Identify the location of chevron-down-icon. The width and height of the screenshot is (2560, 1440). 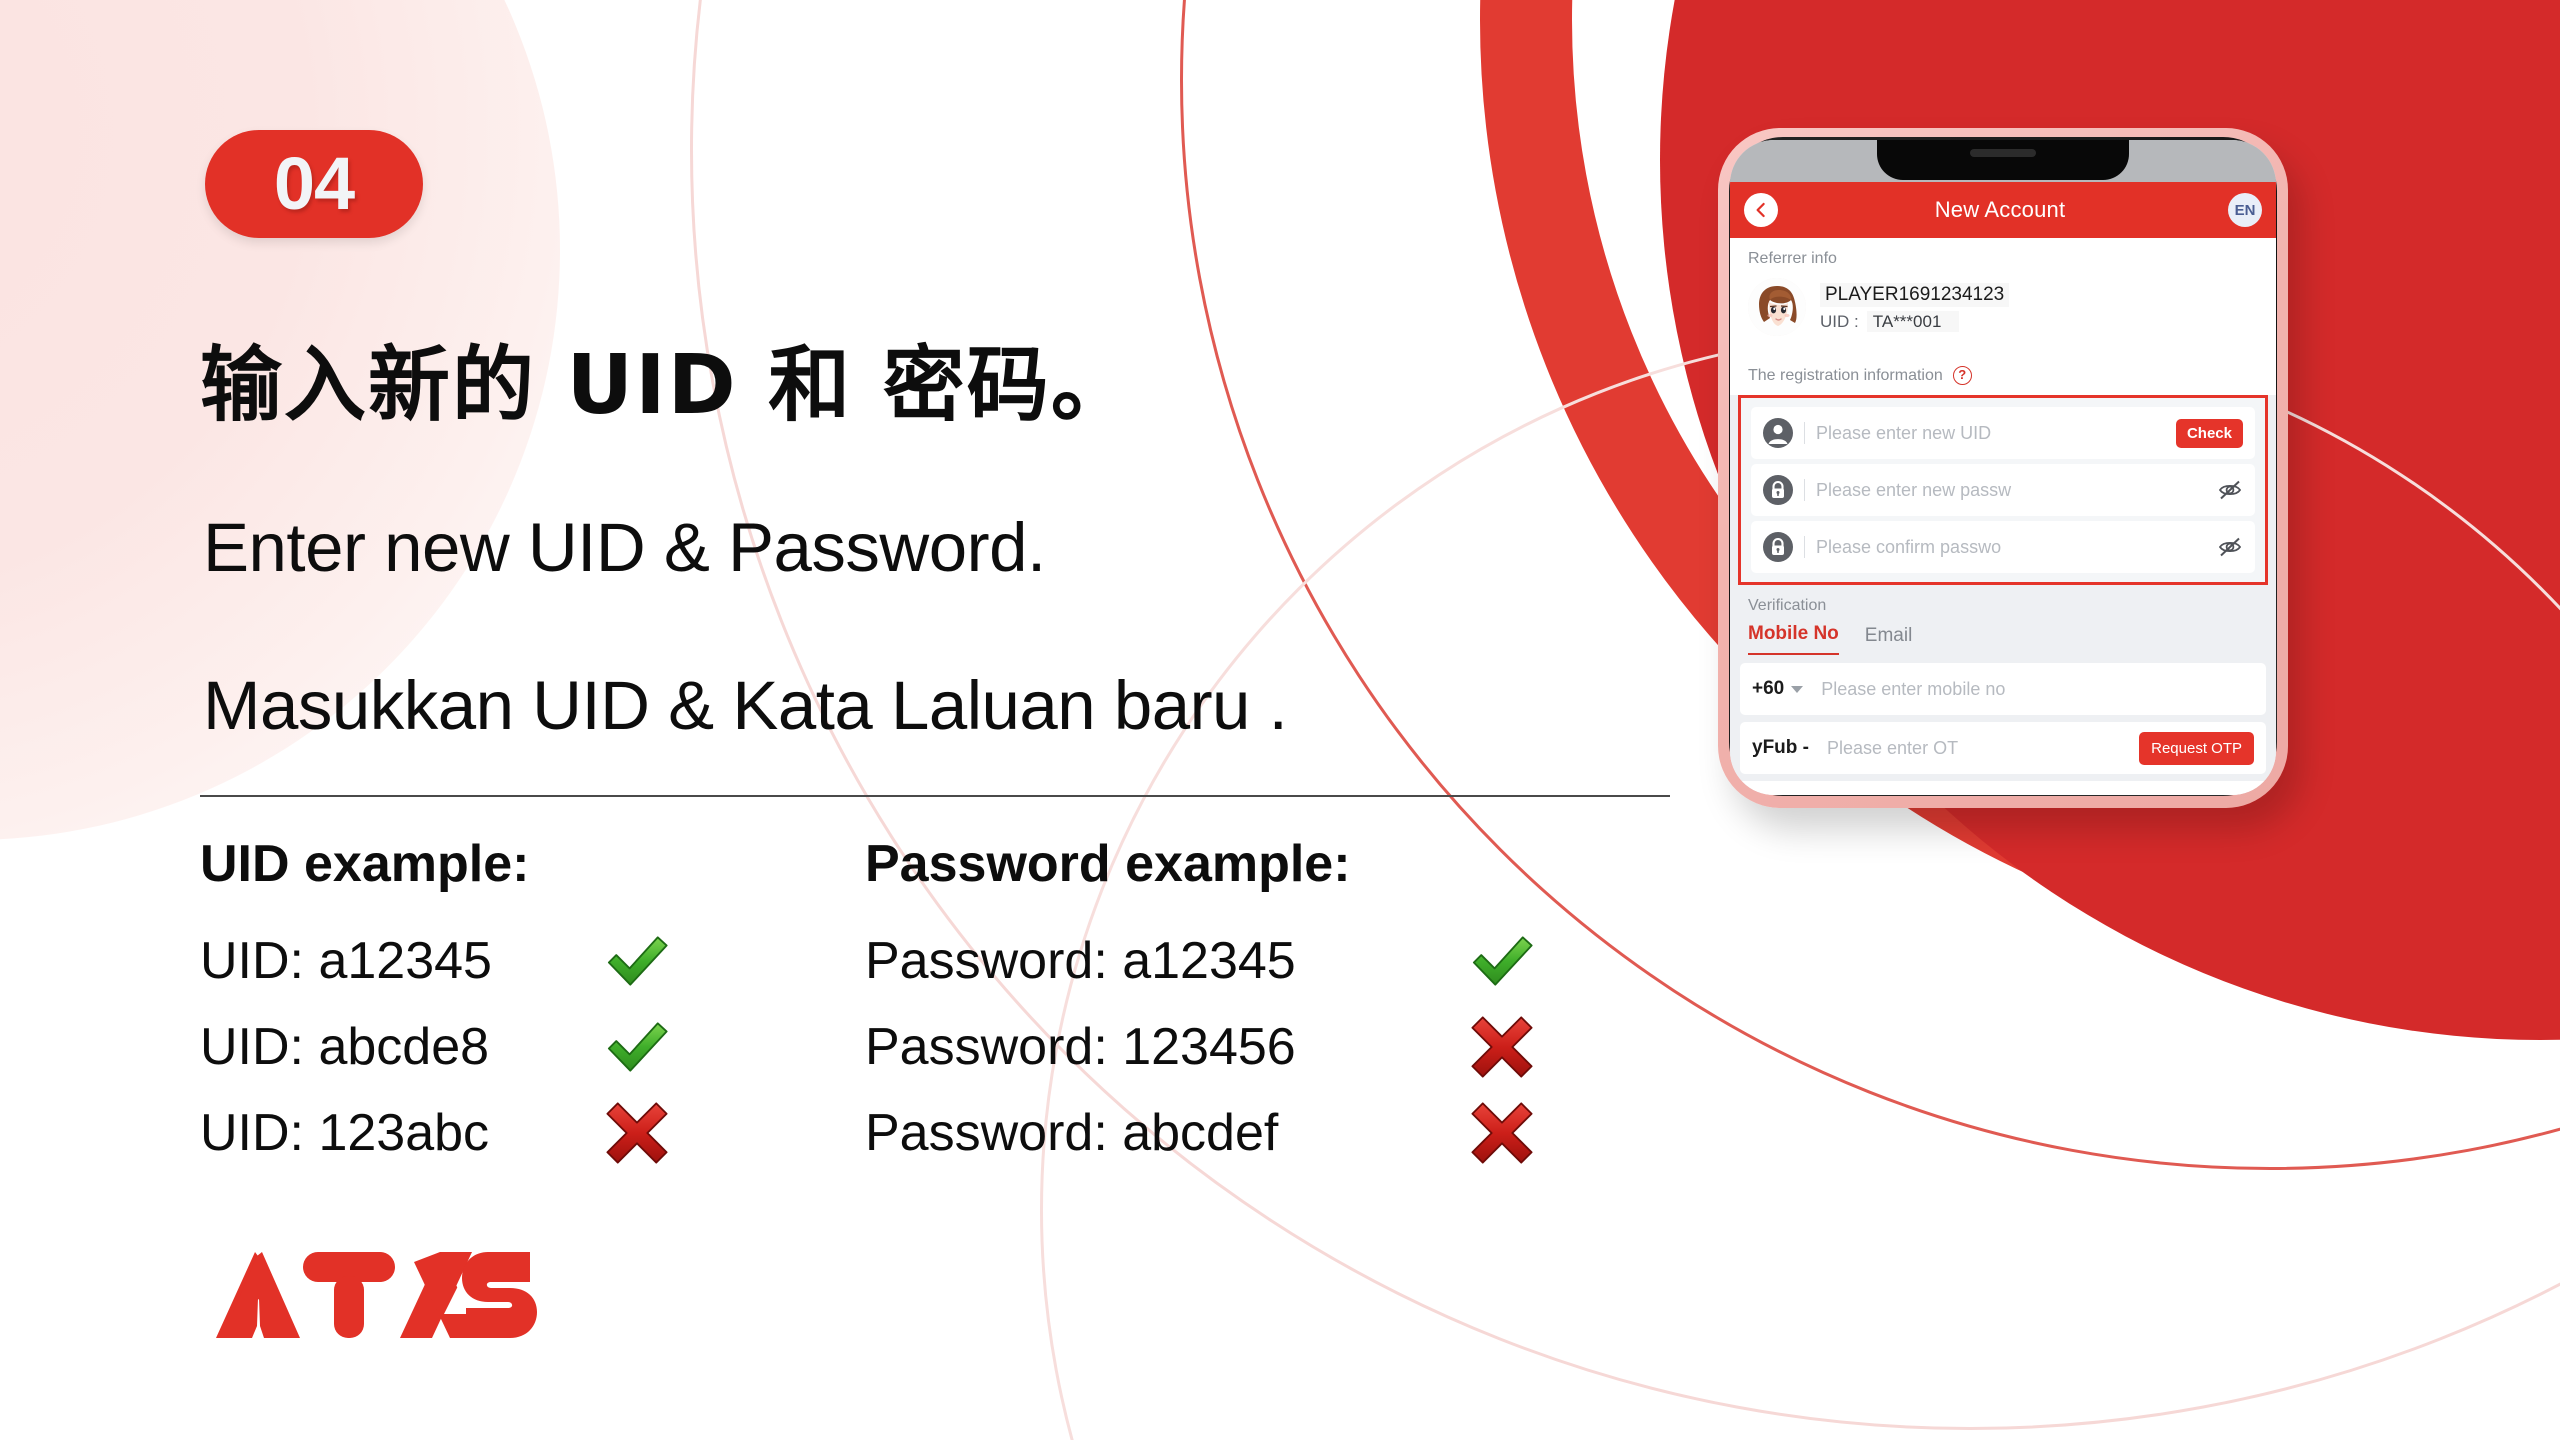
(1797, 689).